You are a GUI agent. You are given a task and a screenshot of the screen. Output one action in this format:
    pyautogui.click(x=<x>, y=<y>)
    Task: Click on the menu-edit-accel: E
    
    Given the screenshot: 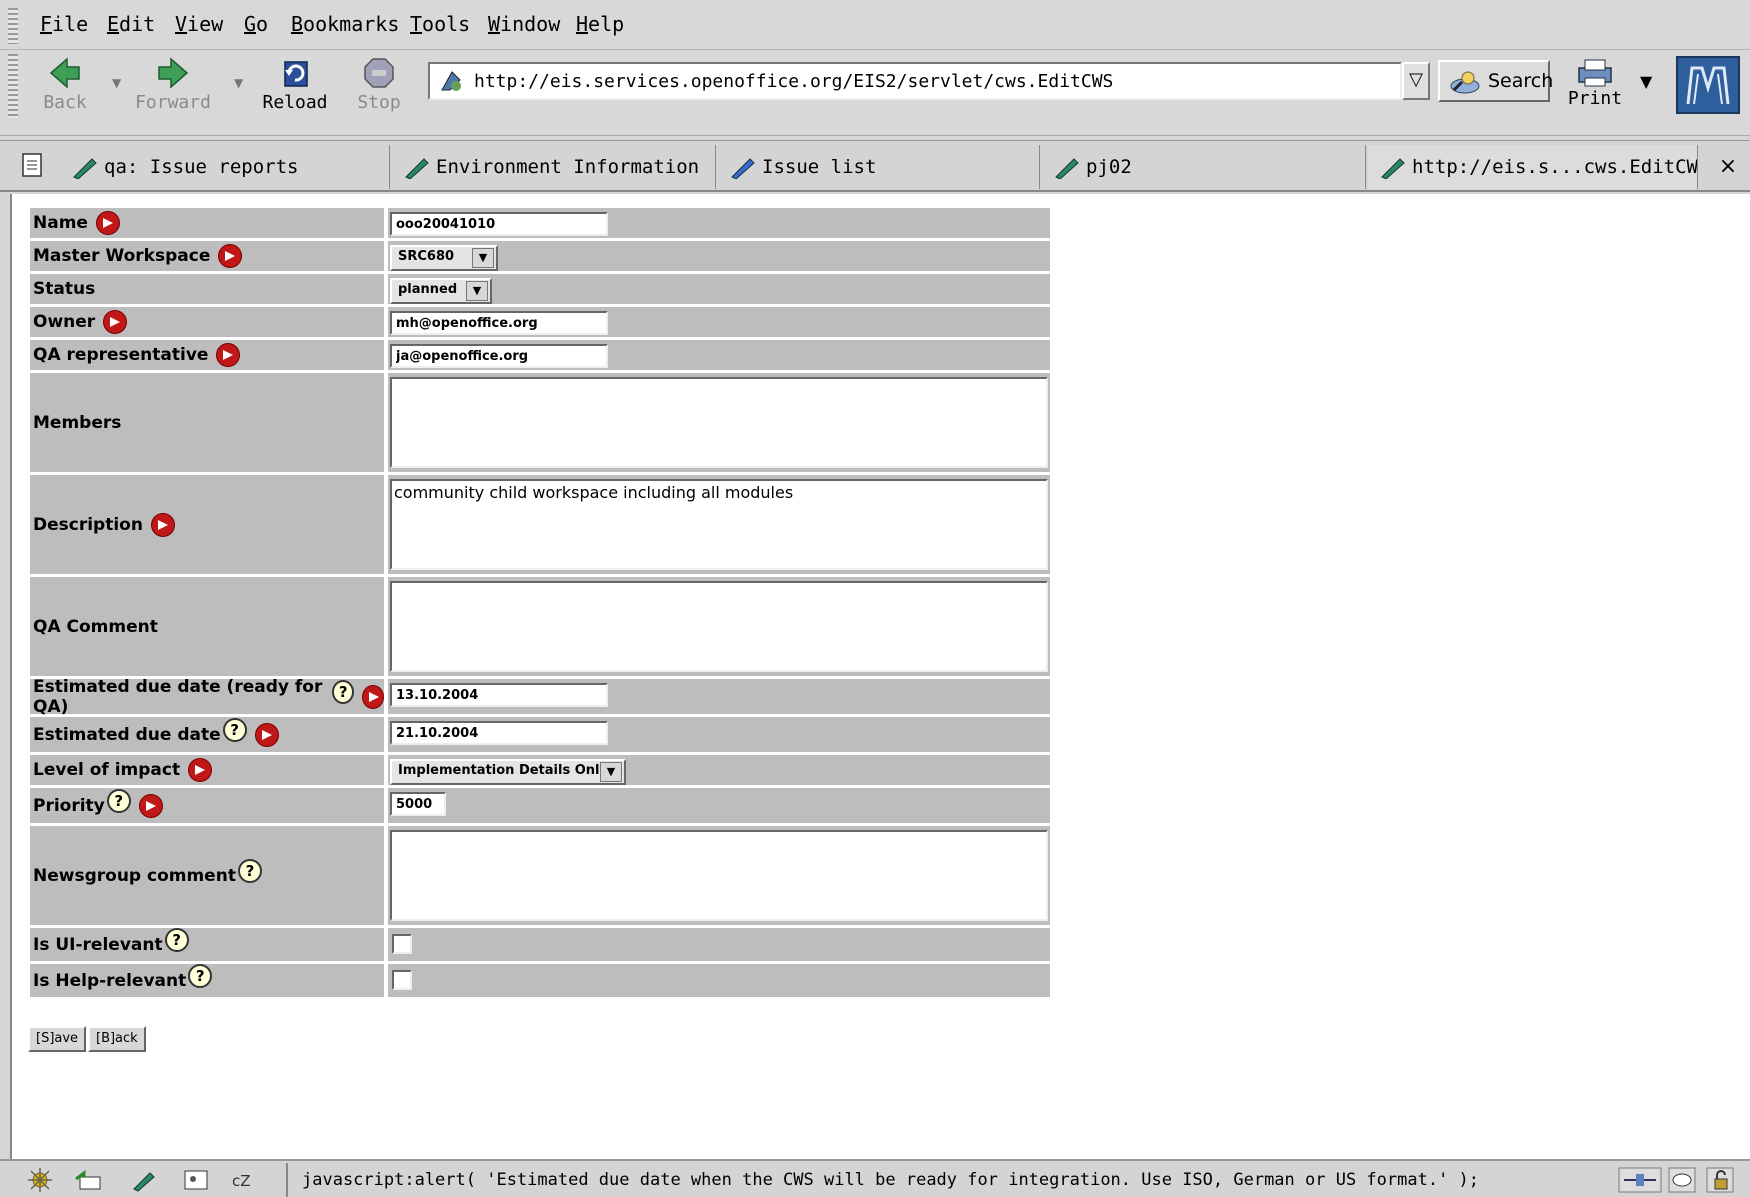 What is the action you would take?
    pyautogui.click(x=113, y=24)
    